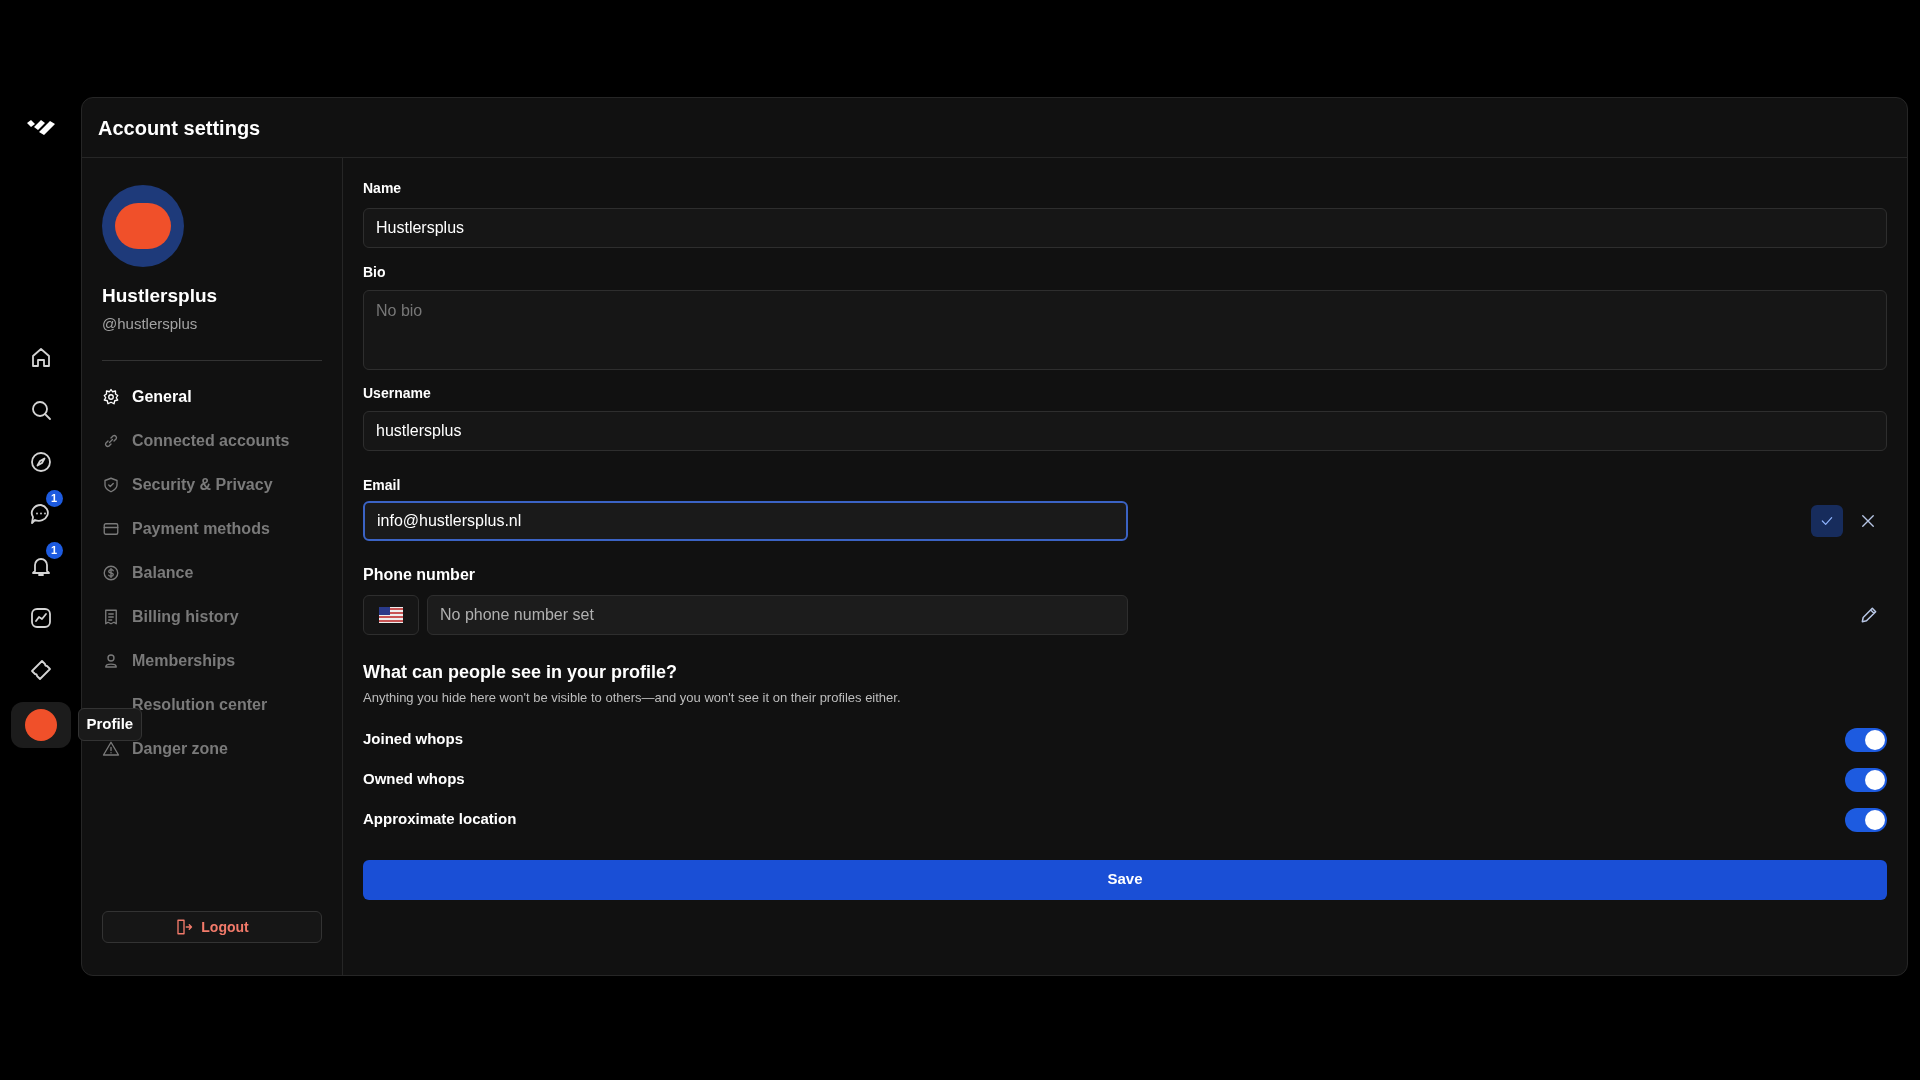 Image resolution: width=1920 pixels, height=1080 pixels. What do you see at coordinates (40, 462) in the screenshot?
I see `compass-icon` at bounding box center [40, 462].